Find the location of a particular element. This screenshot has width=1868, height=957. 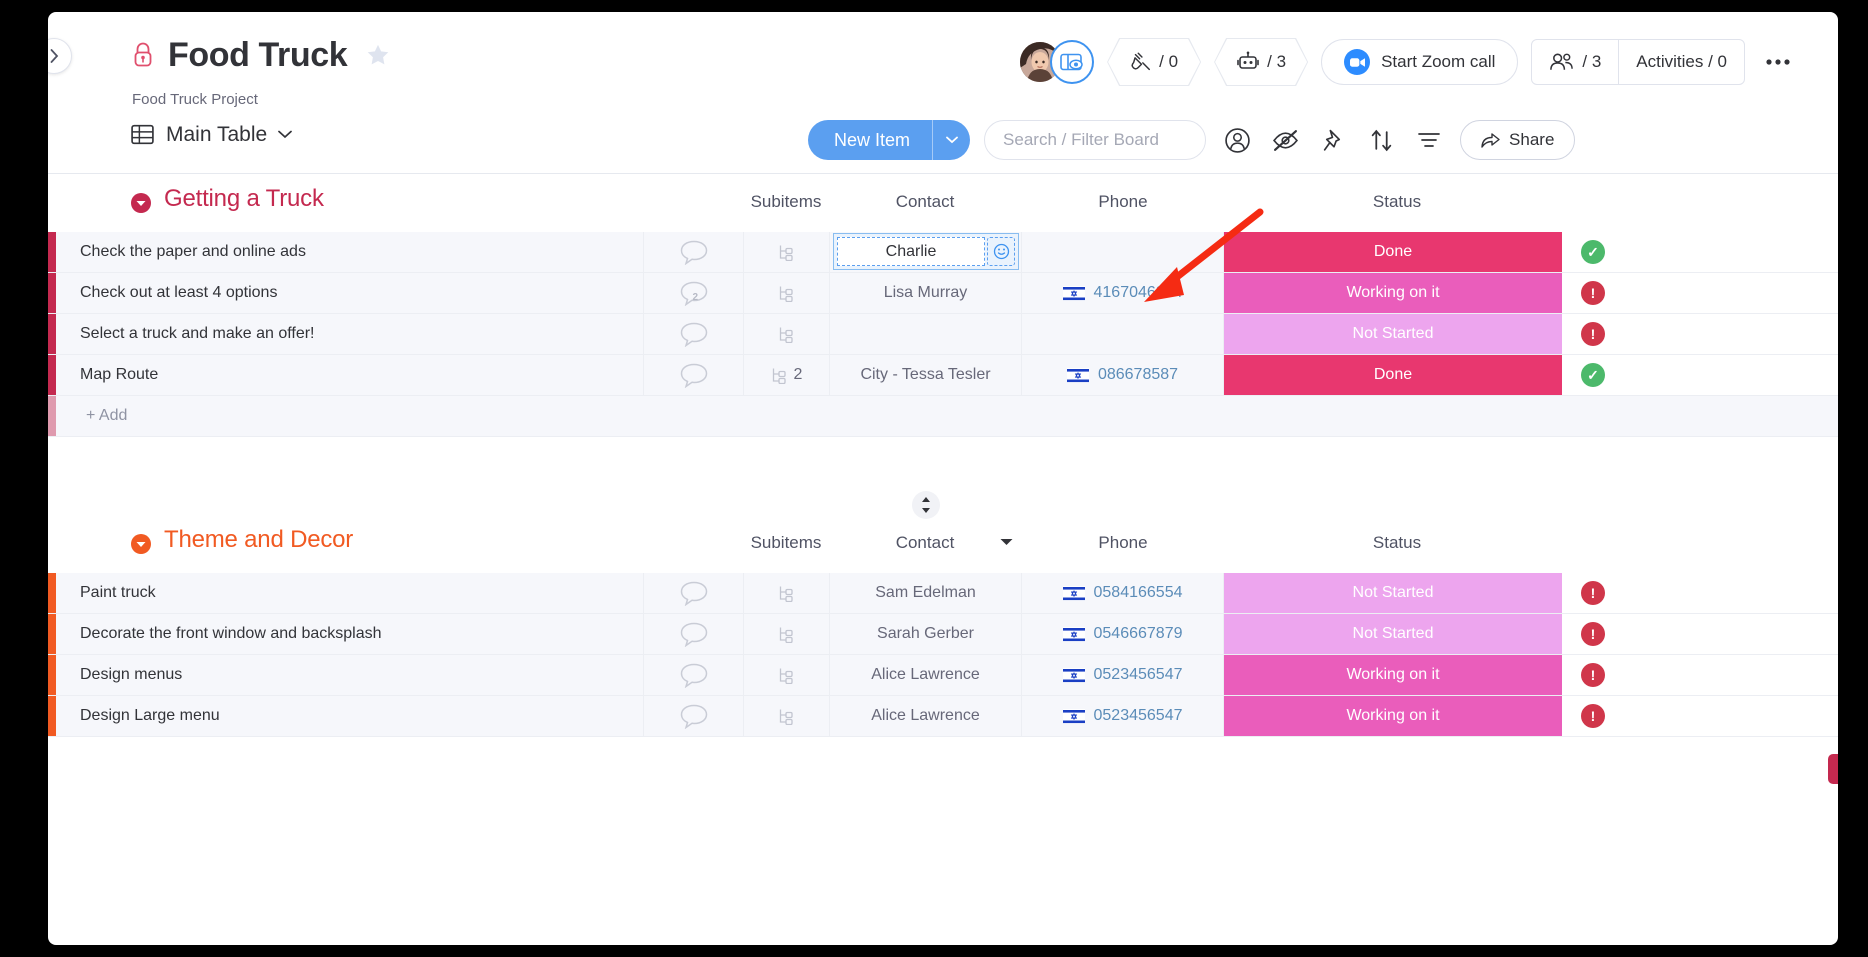

contact-edit-input: Charlie is located at coordinates (911, 251).